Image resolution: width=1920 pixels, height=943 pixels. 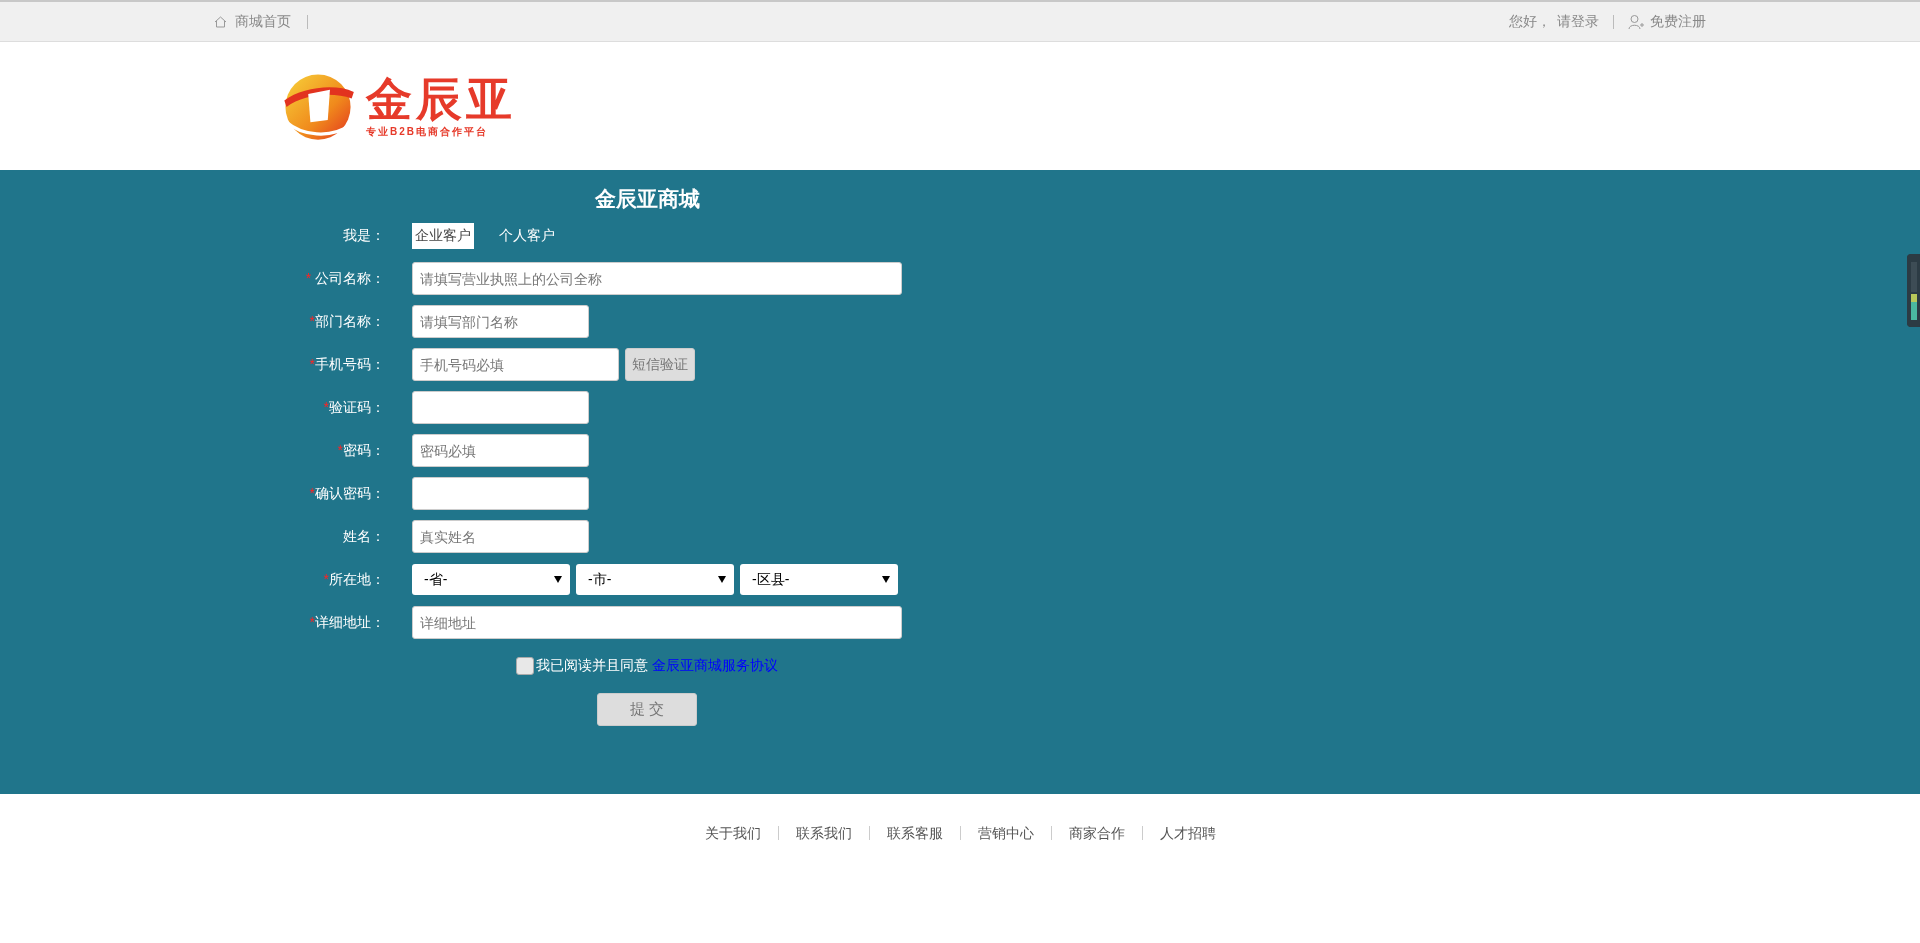 What do you see at coordinates (500, 321) in the screenshot?
I see `input-field: 请填写部门名称` at bounding box center [500, 321].